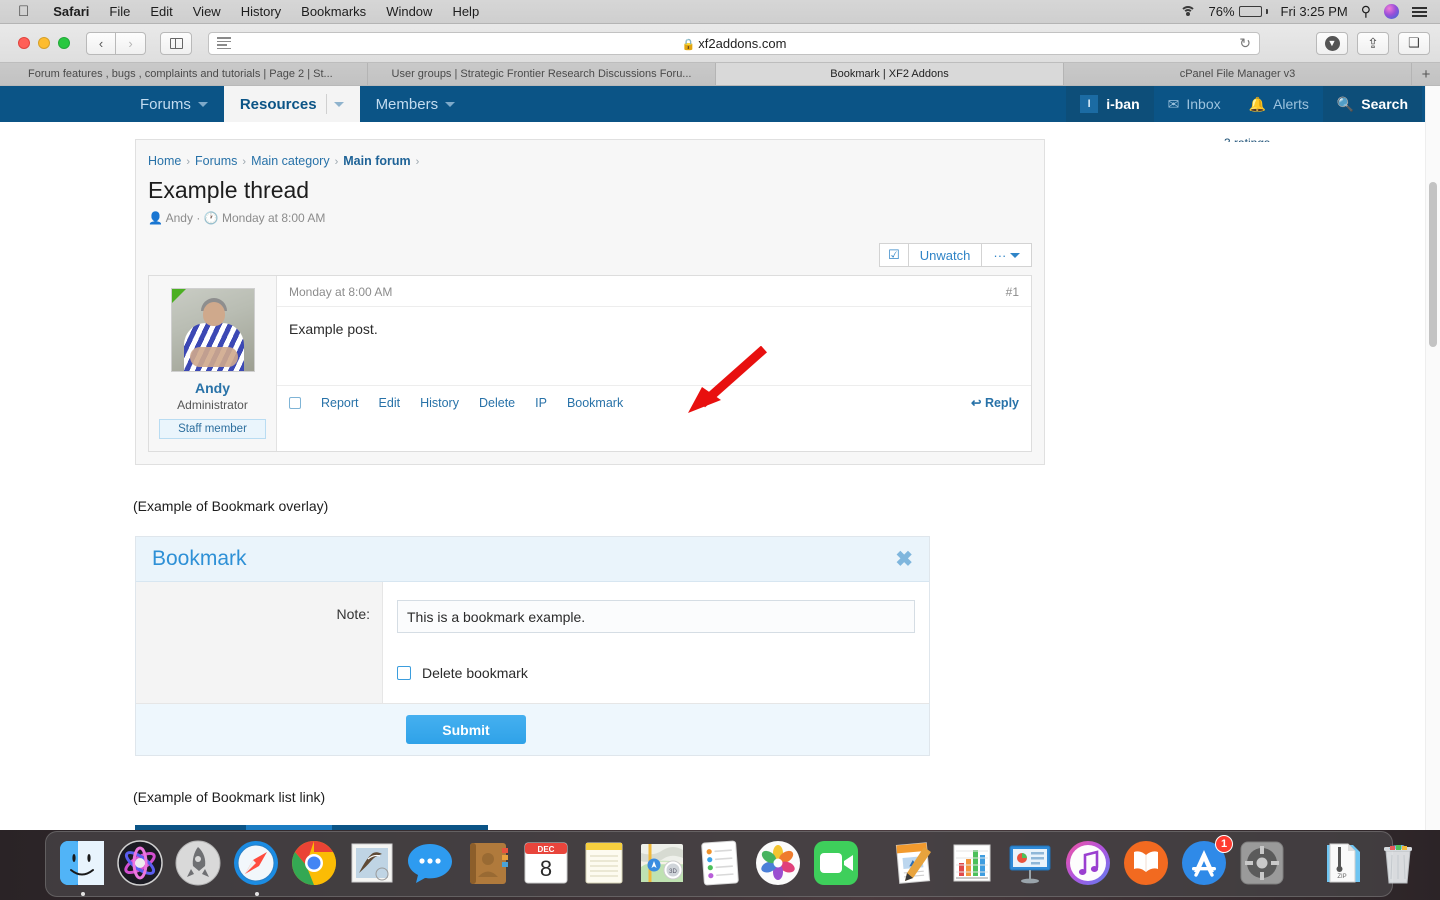  What do you see at coordinates (439, 403) in the screenshot?
I see `post-action-history: History` at bounding box center [439, 403].